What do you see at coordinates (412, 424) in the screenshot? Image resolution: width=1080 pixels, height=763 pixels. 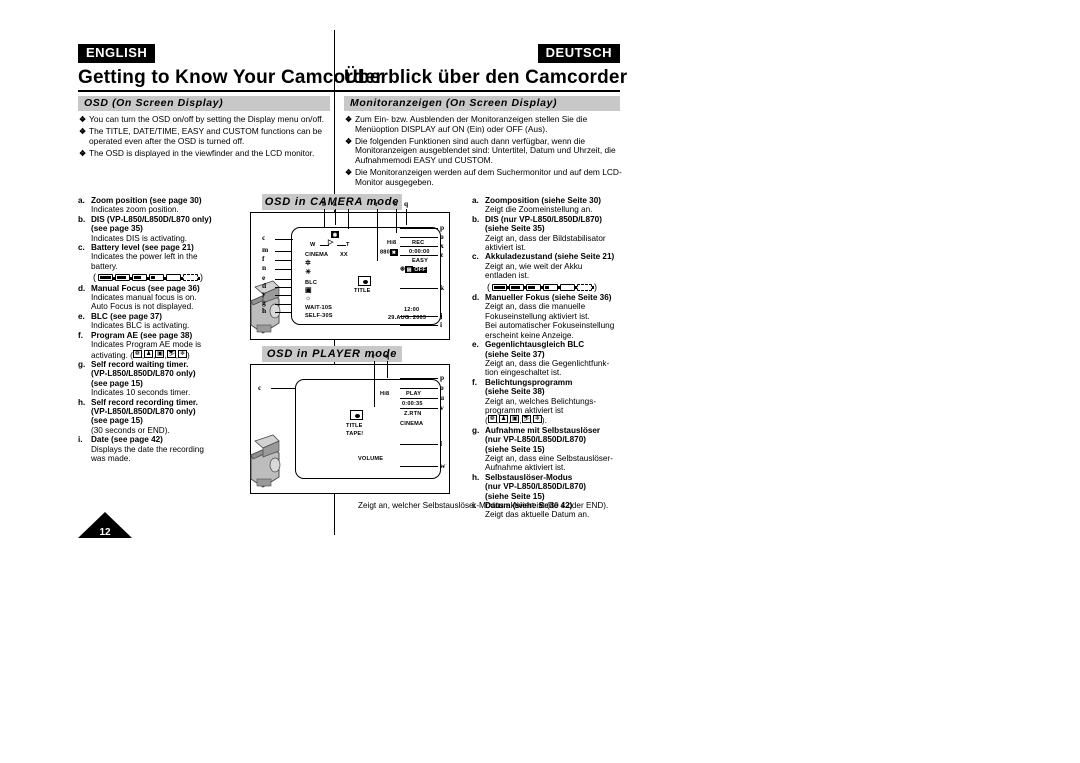 I see `player-osd-cinema: CINEMA` at bounding box center [412, 424].